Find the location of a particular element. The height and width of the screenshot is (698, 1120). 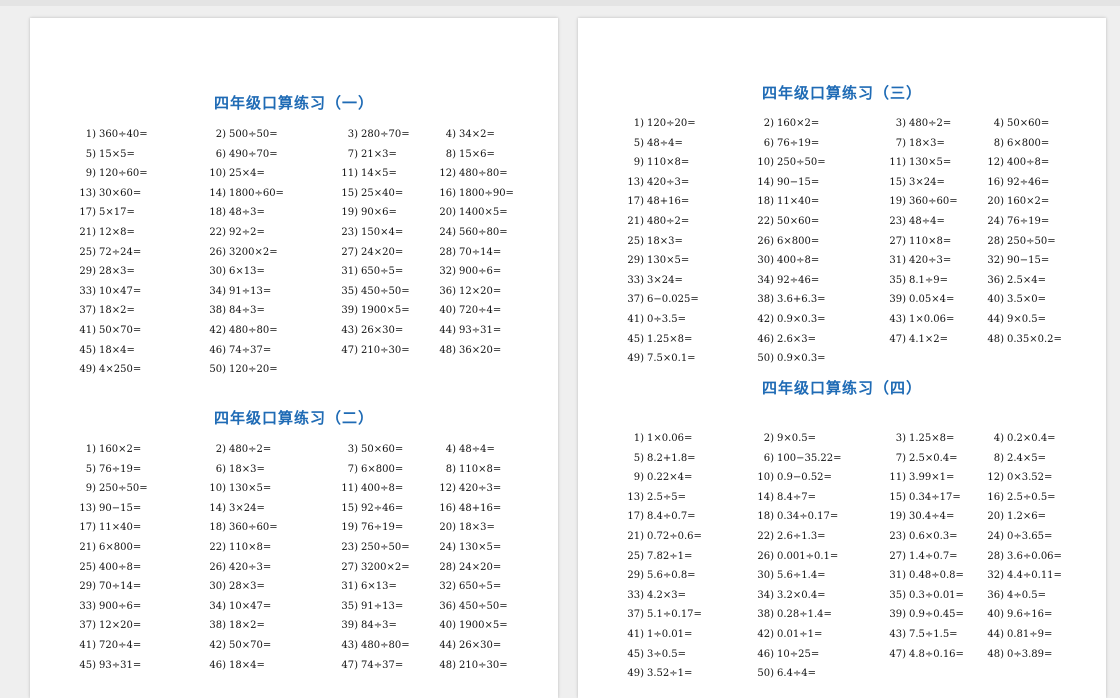

problem-number: 26) is located at coordinates (217, 252).